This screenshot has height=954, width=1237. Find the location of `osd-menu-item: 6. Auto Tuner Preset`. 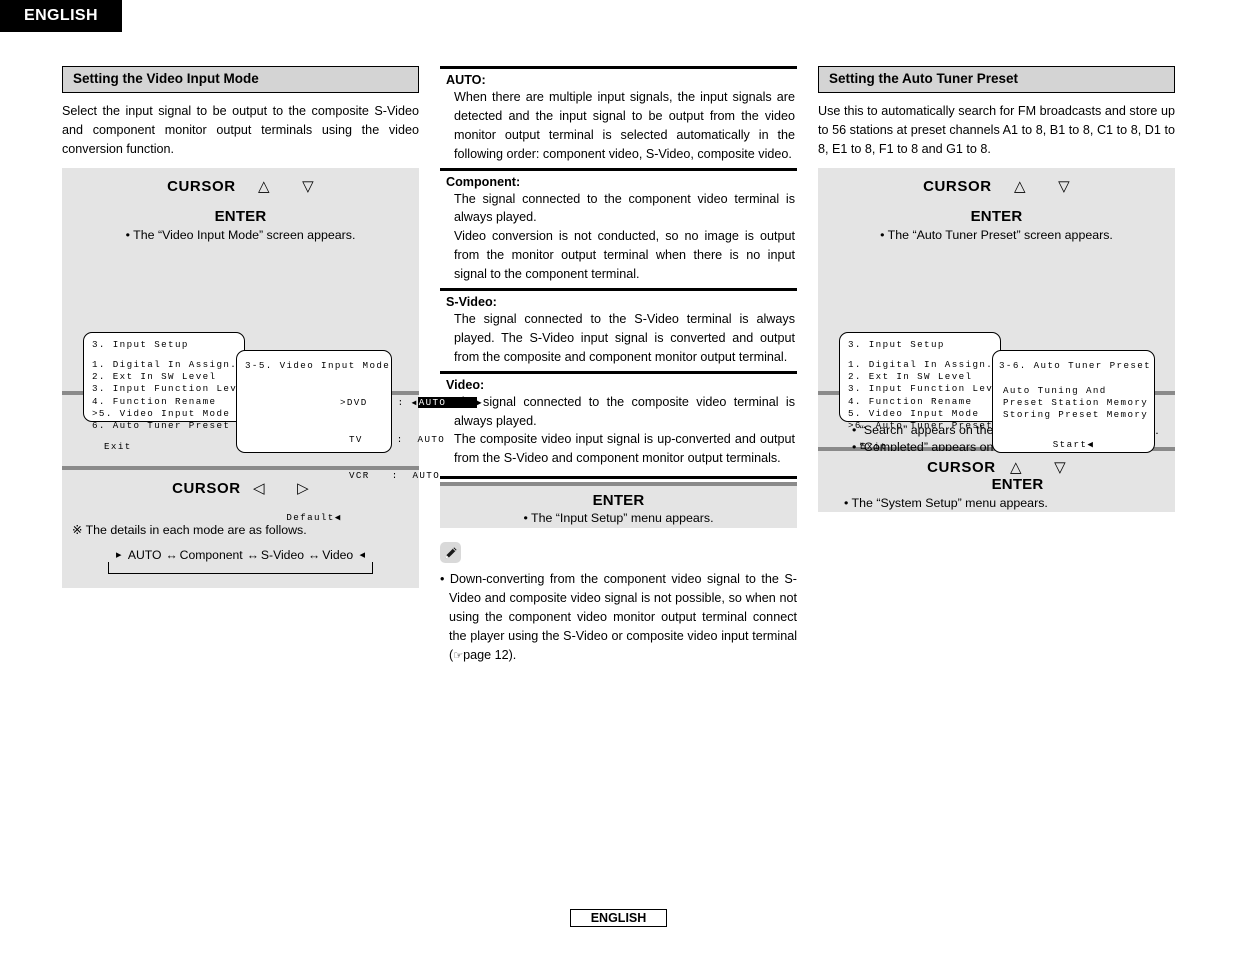

osd-menu-item: 6. Auto Tuner Preset is located at coordinates (161, 425).